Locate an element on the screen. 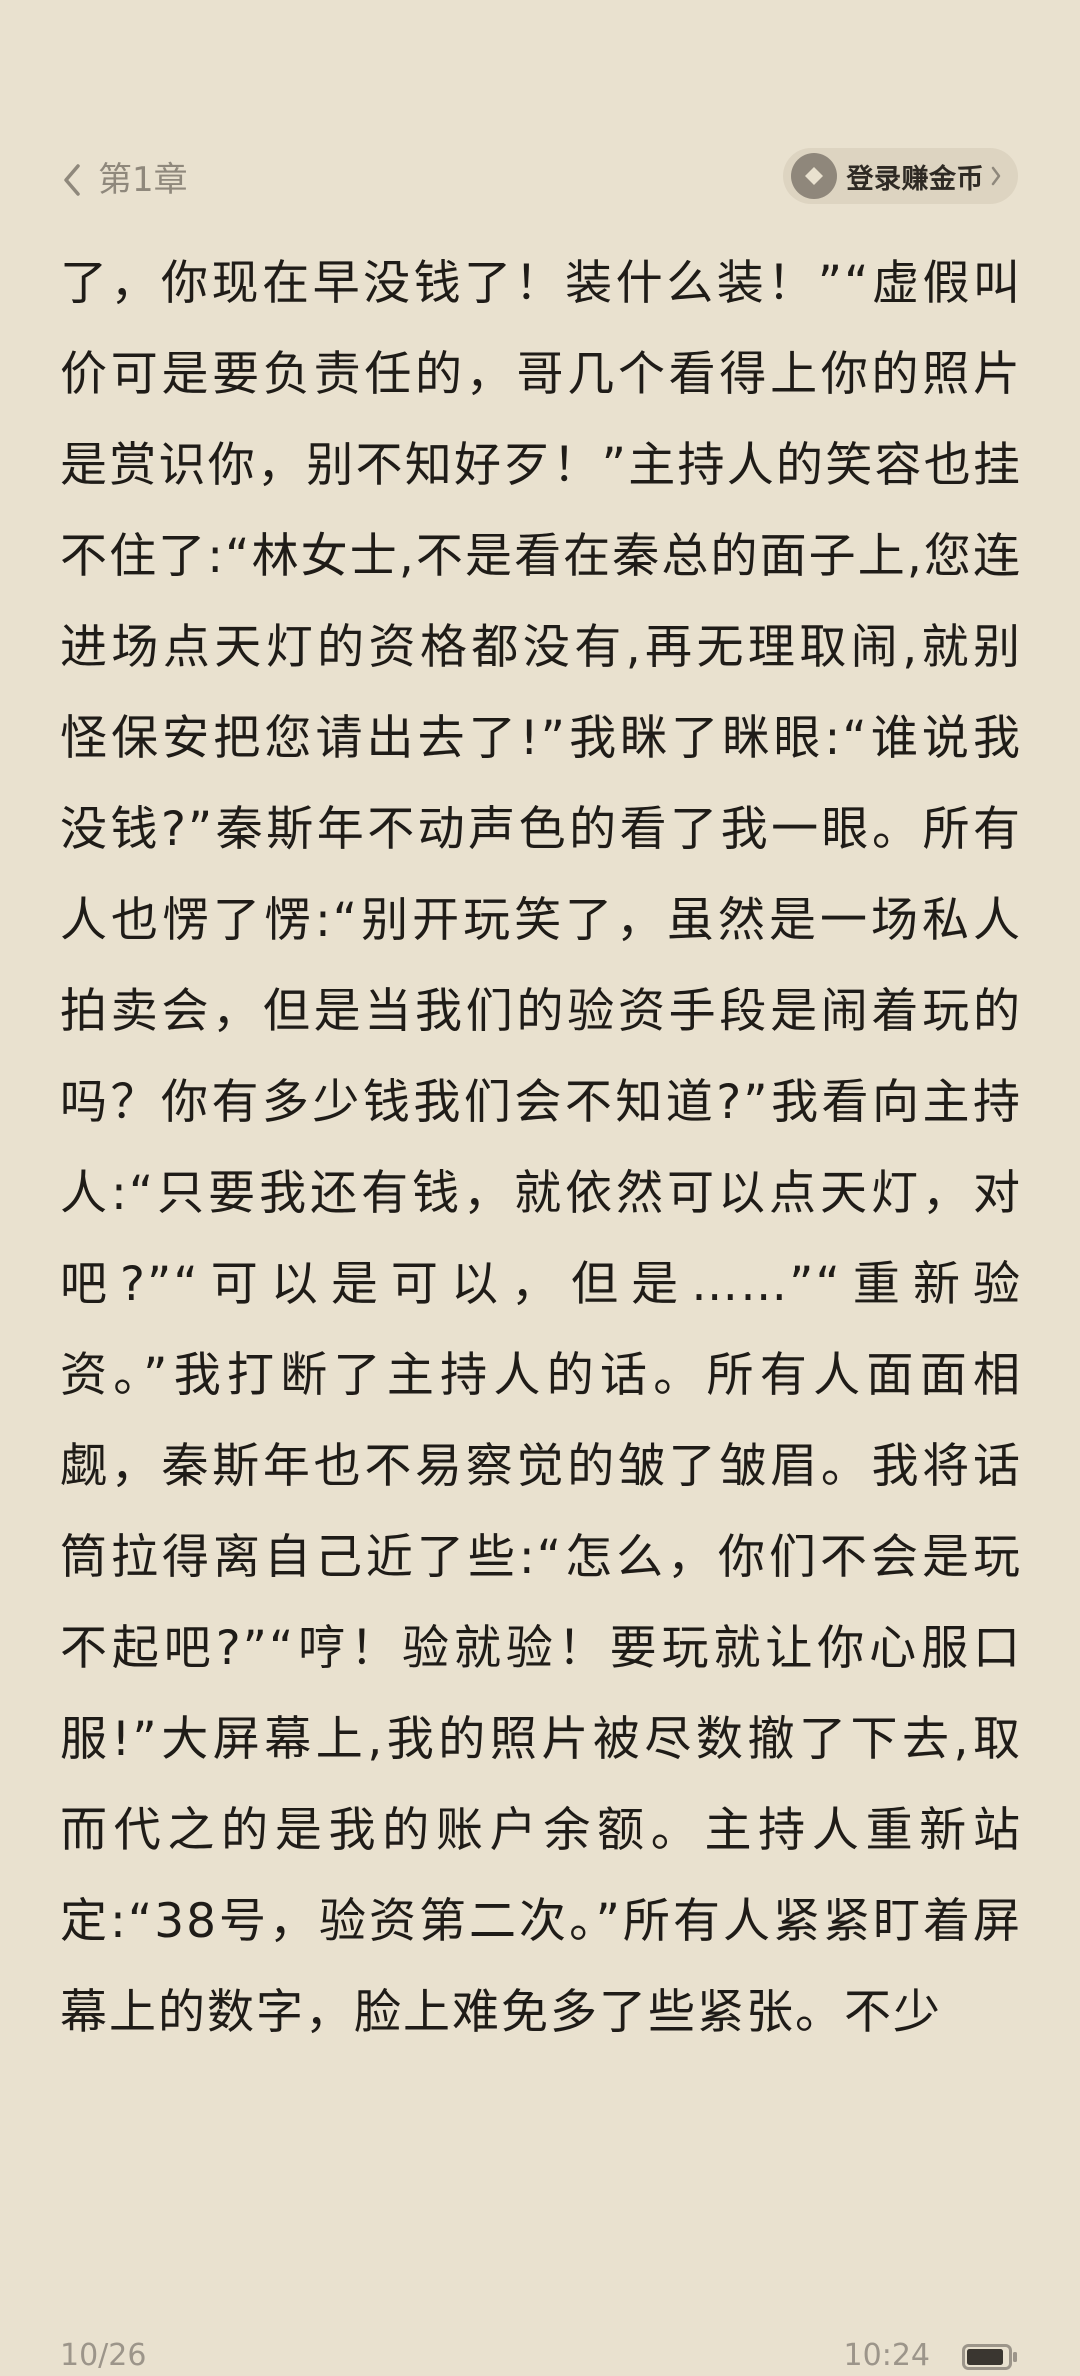  page-progress: 10/26 is located at coordinates (103, 2355).